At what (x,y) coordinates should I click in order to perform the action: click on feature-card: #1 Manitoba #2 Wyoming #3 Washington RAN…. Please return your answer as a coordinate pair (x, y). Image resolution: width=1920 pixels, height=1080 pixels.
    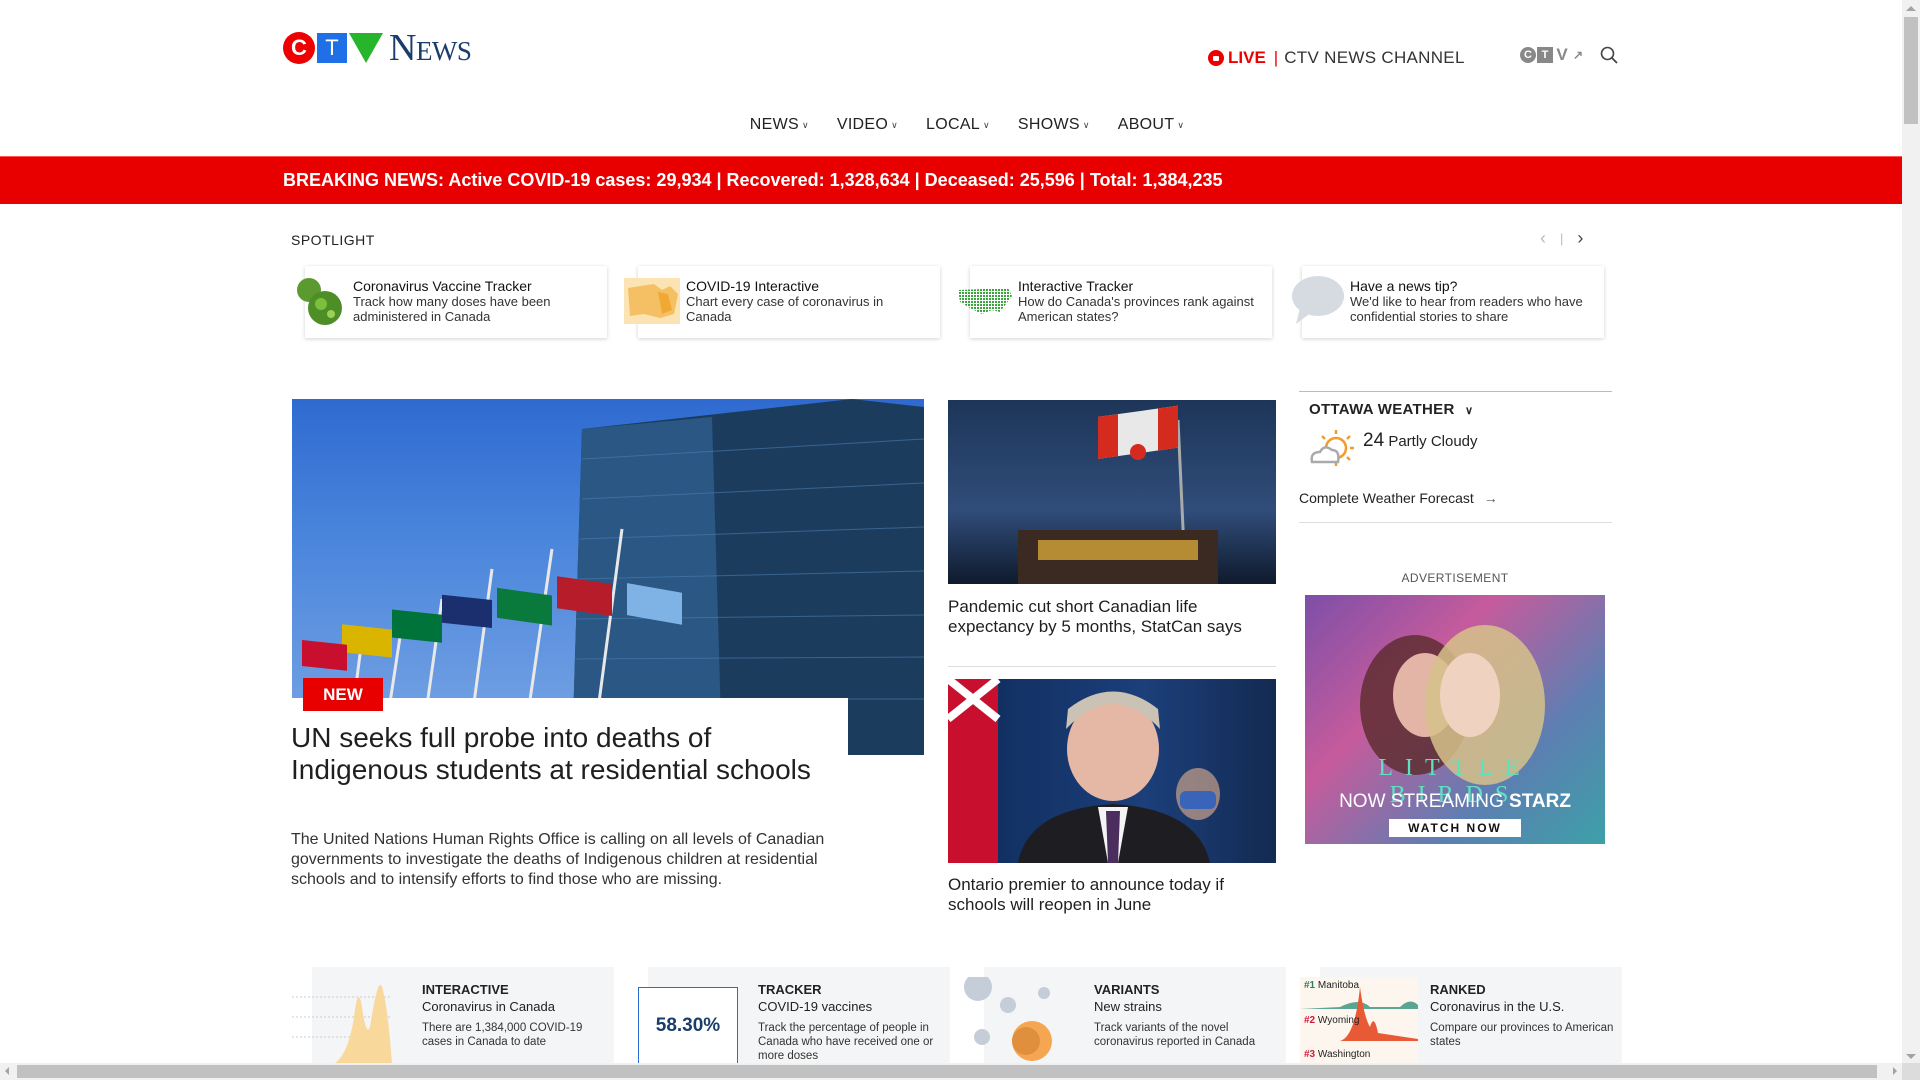
    Looking at the image, I should click on (1461, 1016).